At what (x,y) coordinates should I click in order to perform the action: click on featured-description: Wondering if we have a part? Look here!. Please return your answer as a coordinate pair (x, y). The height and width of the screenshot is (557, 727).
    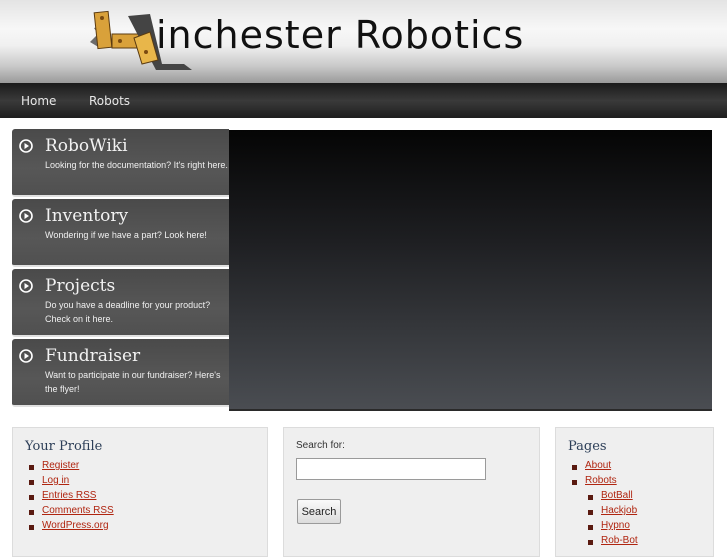
    Looking at the image, I should click on (126, 235).